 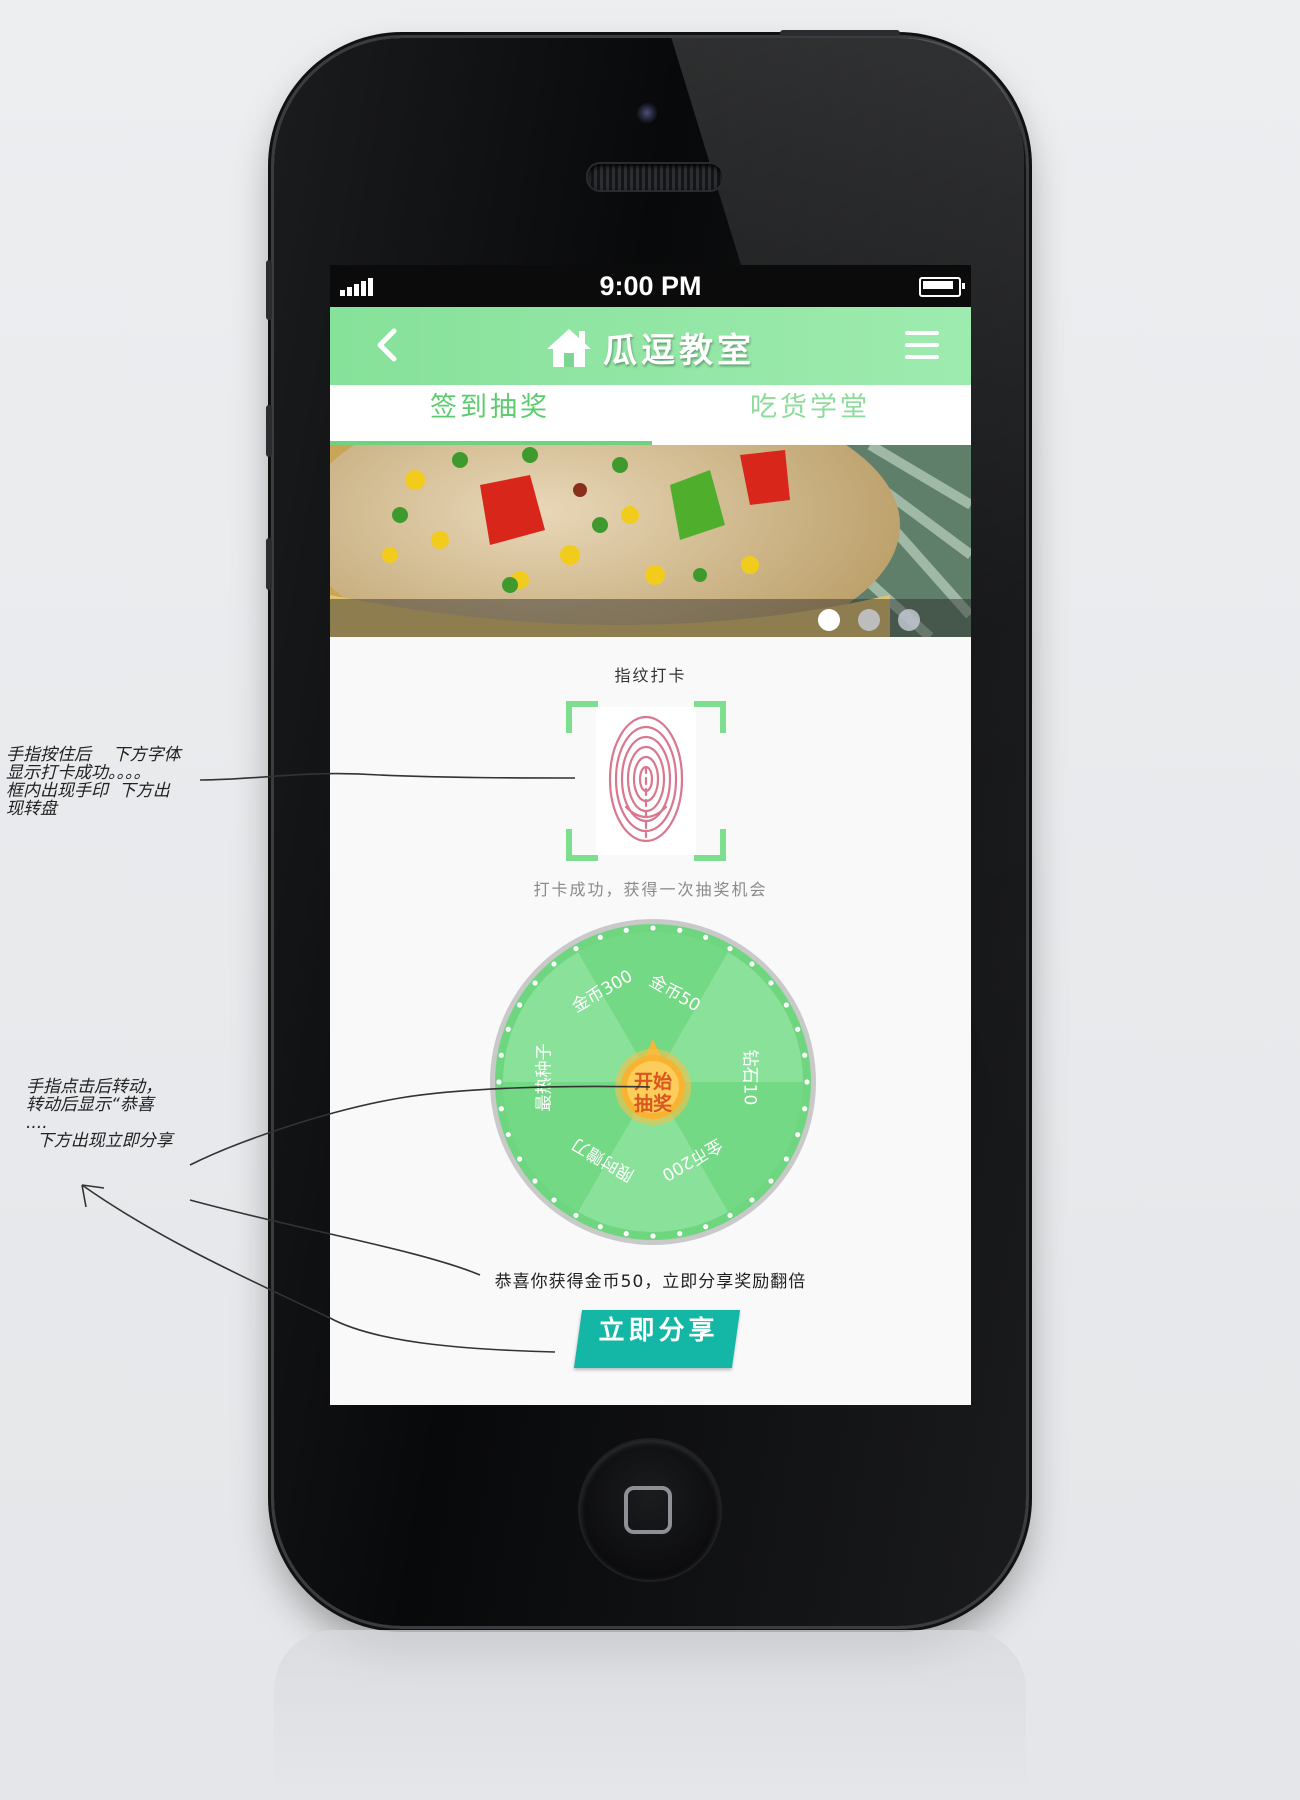 I want to click on mute-switch, so click(x=269, y=290).